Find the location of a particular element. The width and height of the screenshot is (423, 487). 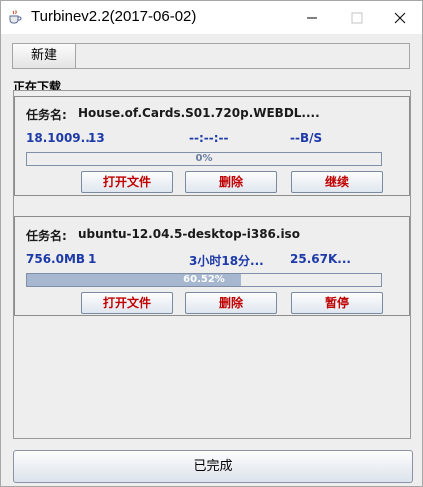

close-icon is located at coordinates (400, 18).